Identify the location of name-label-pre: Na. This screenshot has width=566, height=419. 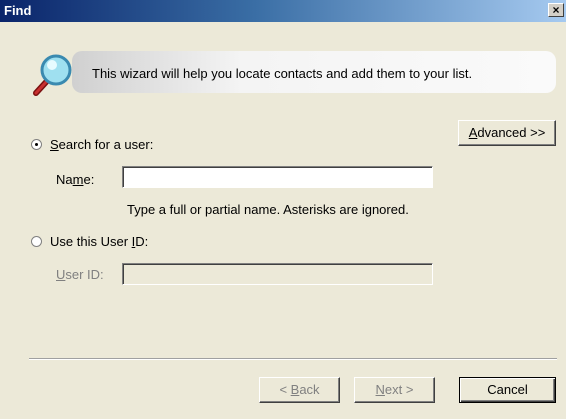
(64, 179).